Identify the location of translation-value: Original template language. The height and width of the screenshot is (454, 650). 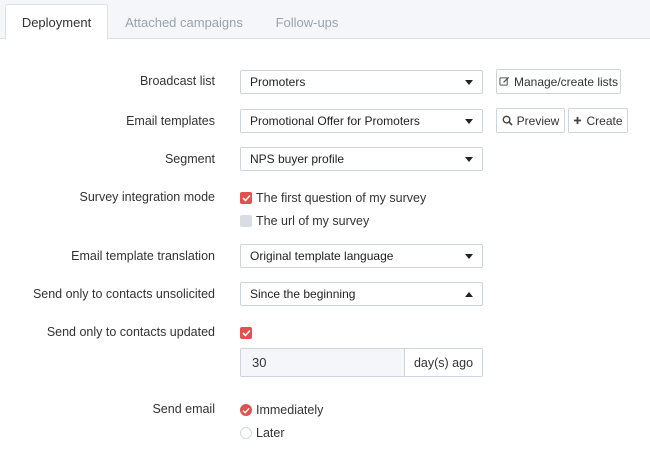
(322, 256).